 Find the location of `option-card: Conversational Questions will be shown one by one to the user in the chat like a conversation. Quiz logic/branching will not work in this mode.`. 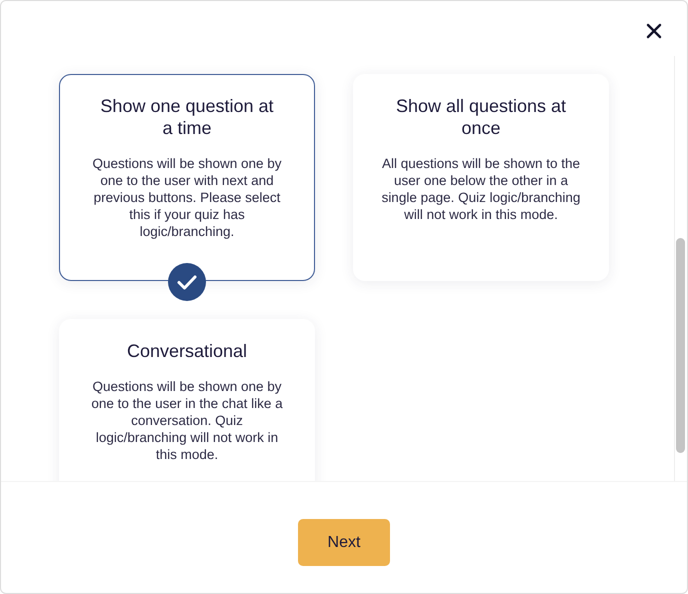

option-card: Conversational Questions will be shown one by one to the user in the chat like a conversation. Quiz logic/branching will not work in this mode. is located at coordinates (187, 400).